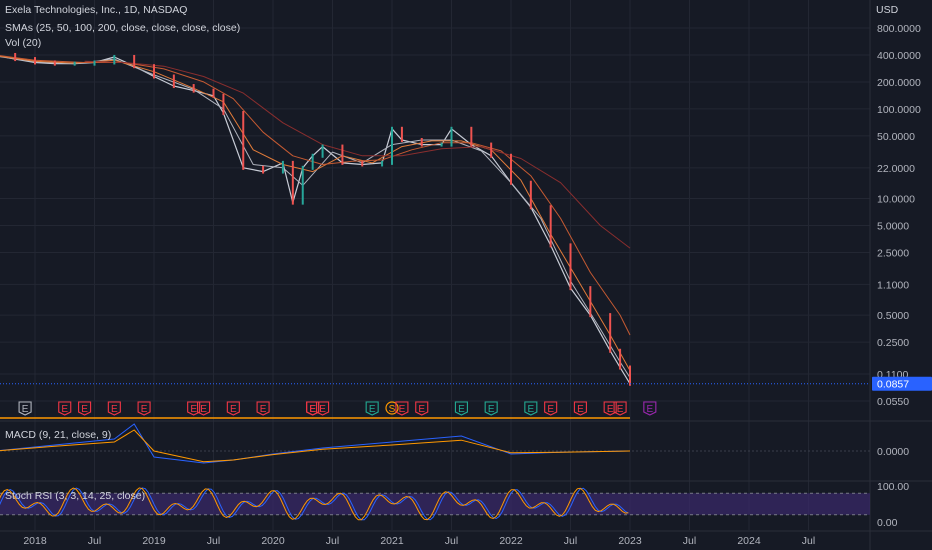  What do you see at coordinates (893, 226) in the screenshot?
I see `y-tick-label: 5.0000` at bounding box center [893, 226].